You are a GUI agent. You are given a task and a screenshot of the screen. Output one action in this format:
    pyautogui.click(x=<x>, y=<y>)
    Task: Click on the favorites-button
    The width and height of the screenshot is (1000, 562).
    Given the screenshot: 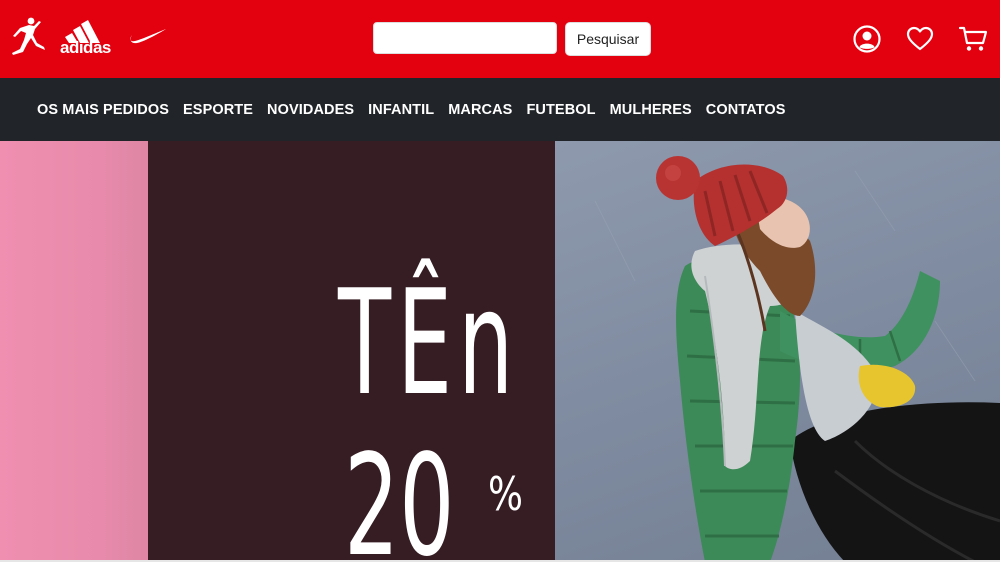 What is the action you would take?
    pyautogui.click(x=920, y=39)
    